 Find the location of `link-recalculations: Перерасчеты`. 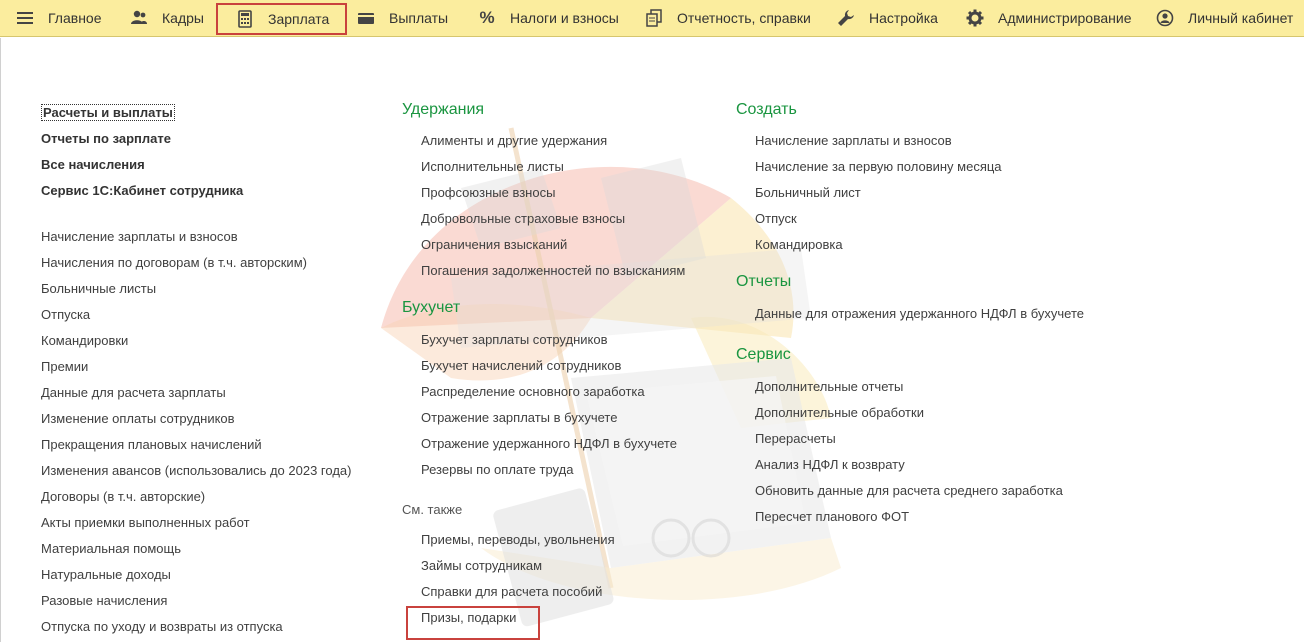

link-recalculations: Перерасчеты is located at coordinates (919, 439).